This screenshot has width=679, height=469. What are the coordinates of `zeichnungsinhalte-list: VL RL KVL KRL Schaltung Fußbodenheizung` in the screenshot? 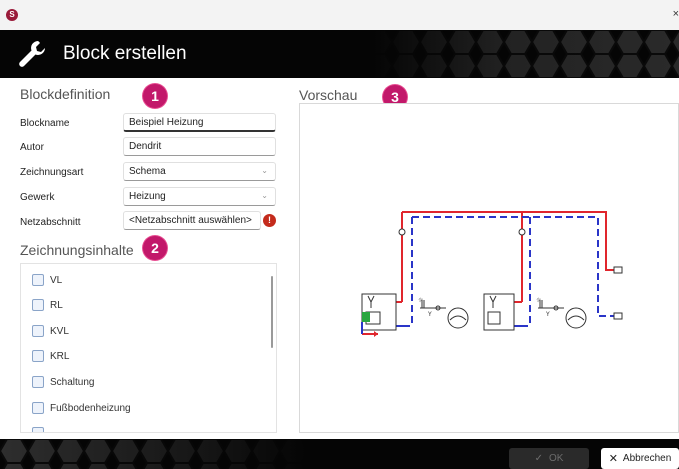 It's located at (148, 348).